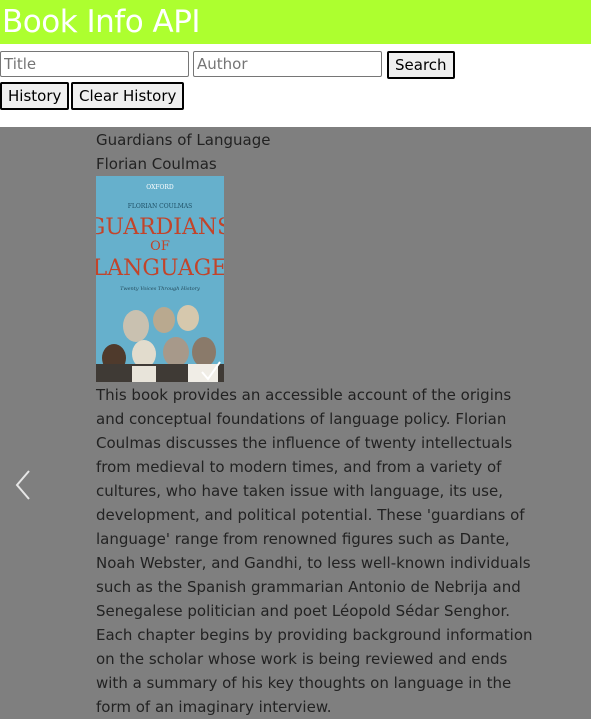 This screenshot has width=591, height=719. What do you see at coordinates (160, 187) in the screenshot?
I see `cover-publisher: OXFORD` at bounding box center [160, 187].